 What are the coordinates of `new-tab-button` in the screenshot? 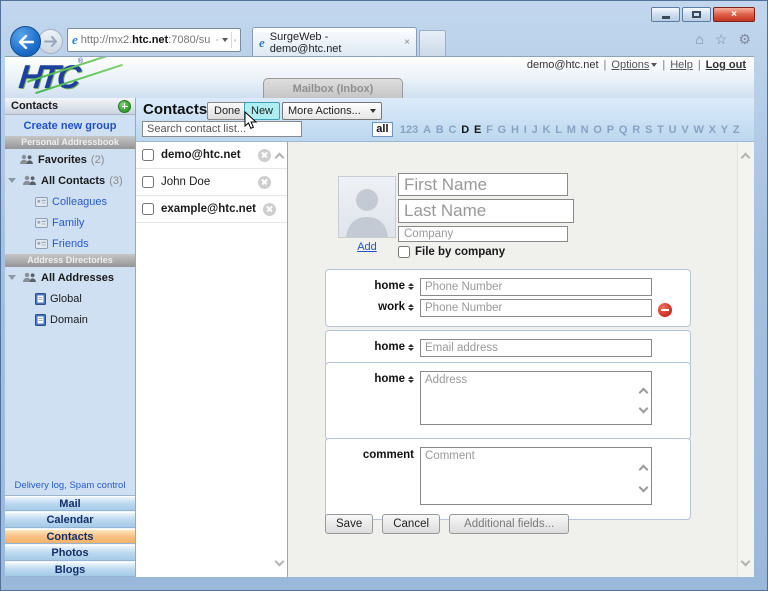 It's located at (432, 43).